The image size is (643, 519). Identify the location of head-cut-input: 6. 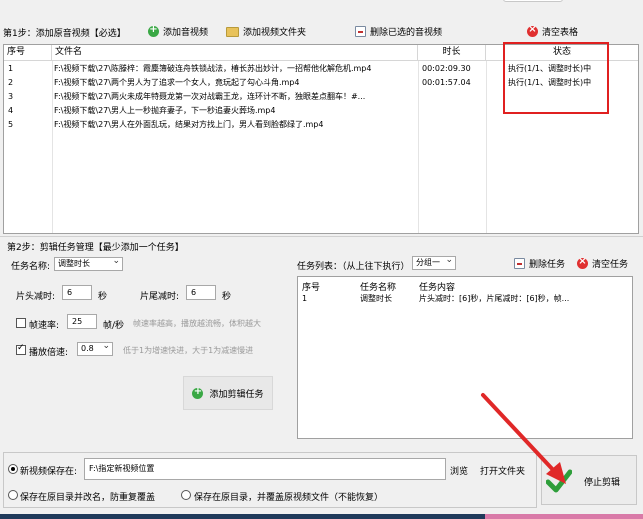
(77, 292).